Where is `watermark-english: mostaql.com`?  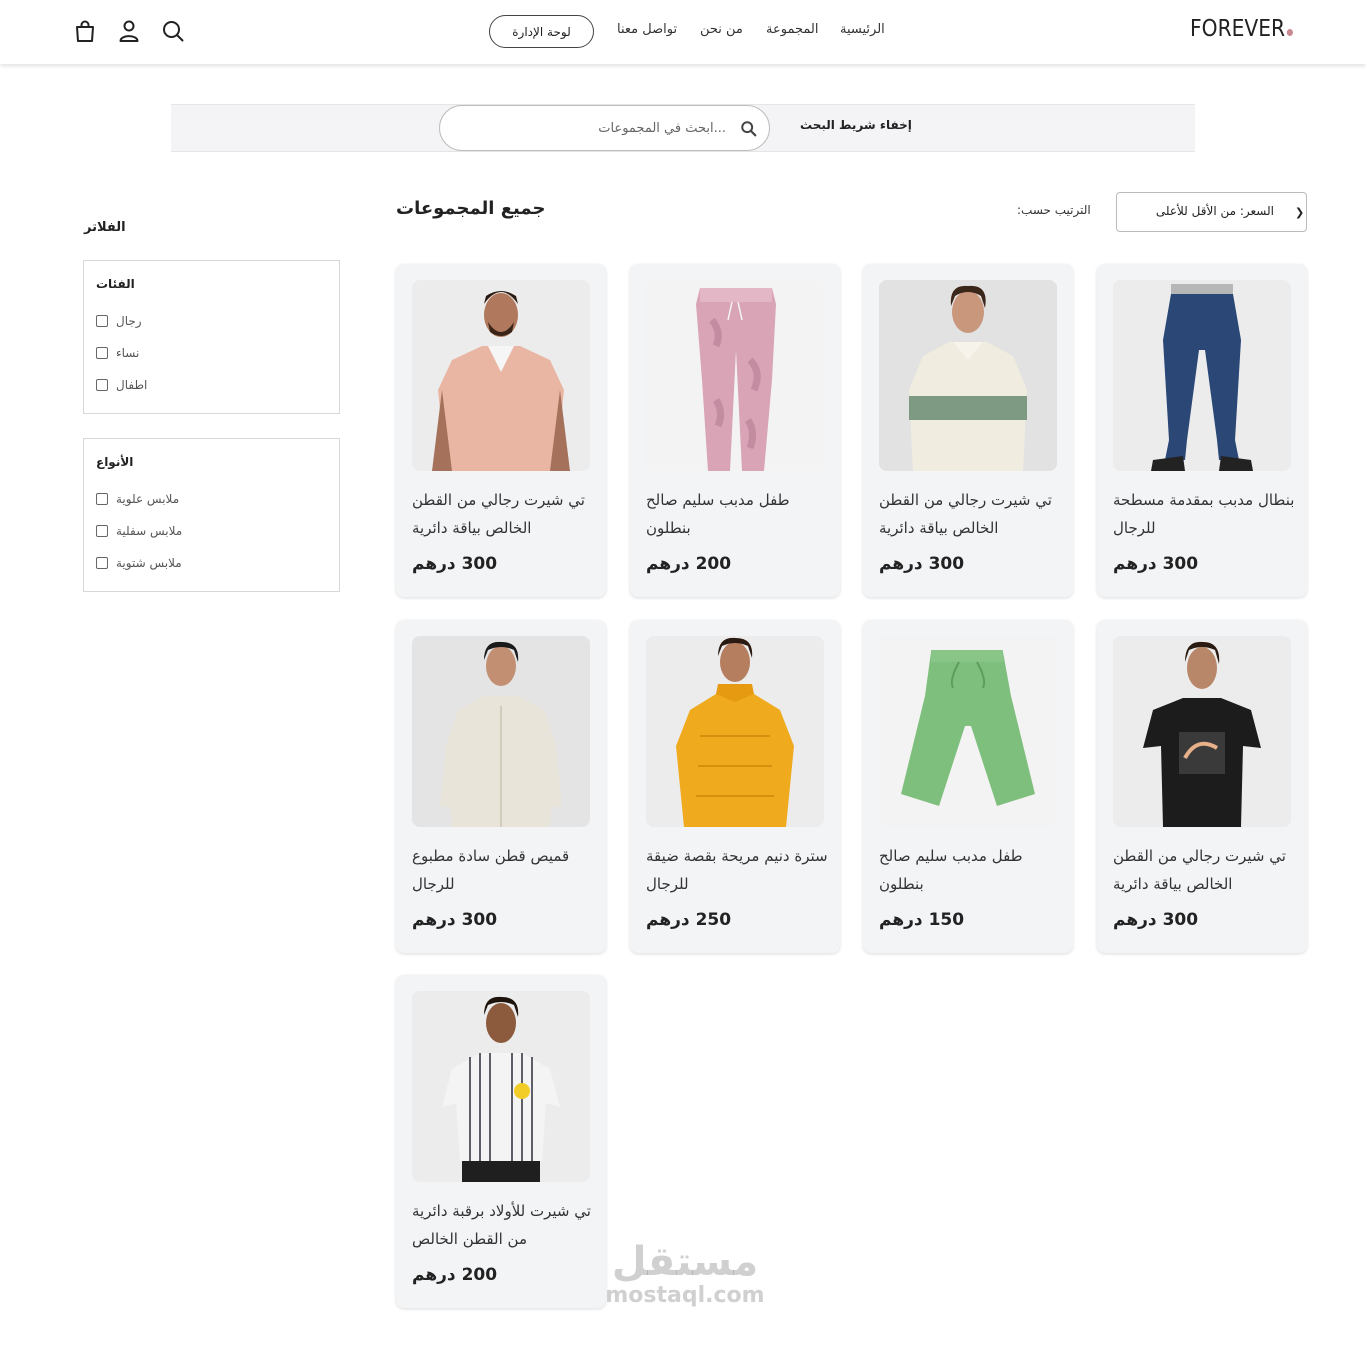 watermark-english: mostaql.com is located at coordinates (685, 1295).